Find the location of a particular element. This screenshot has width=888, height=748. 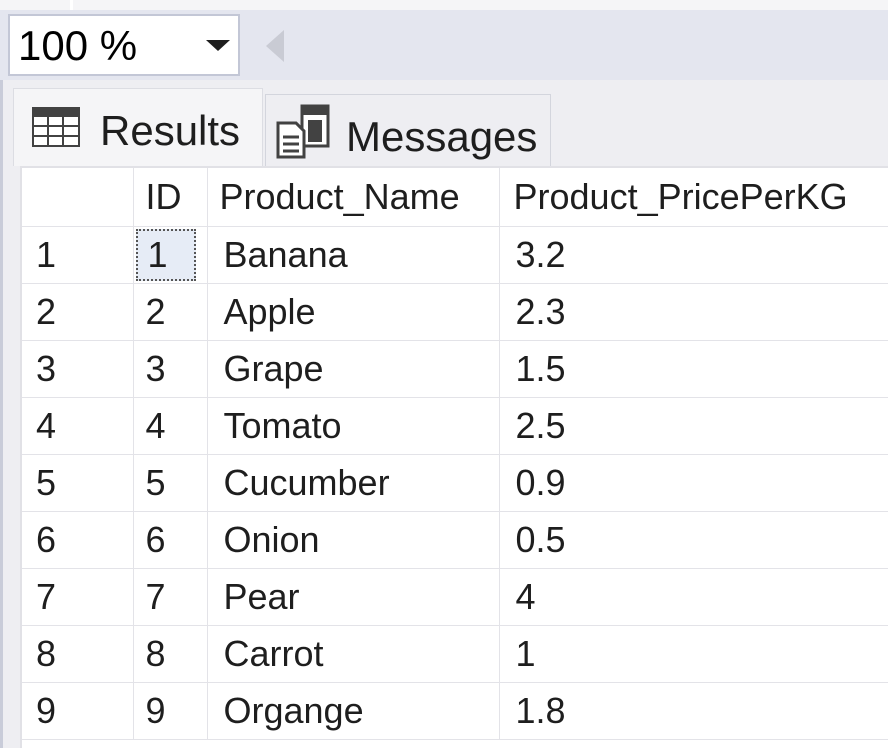

cell-product-name: Cucumber is located at coordinates (353, 483).